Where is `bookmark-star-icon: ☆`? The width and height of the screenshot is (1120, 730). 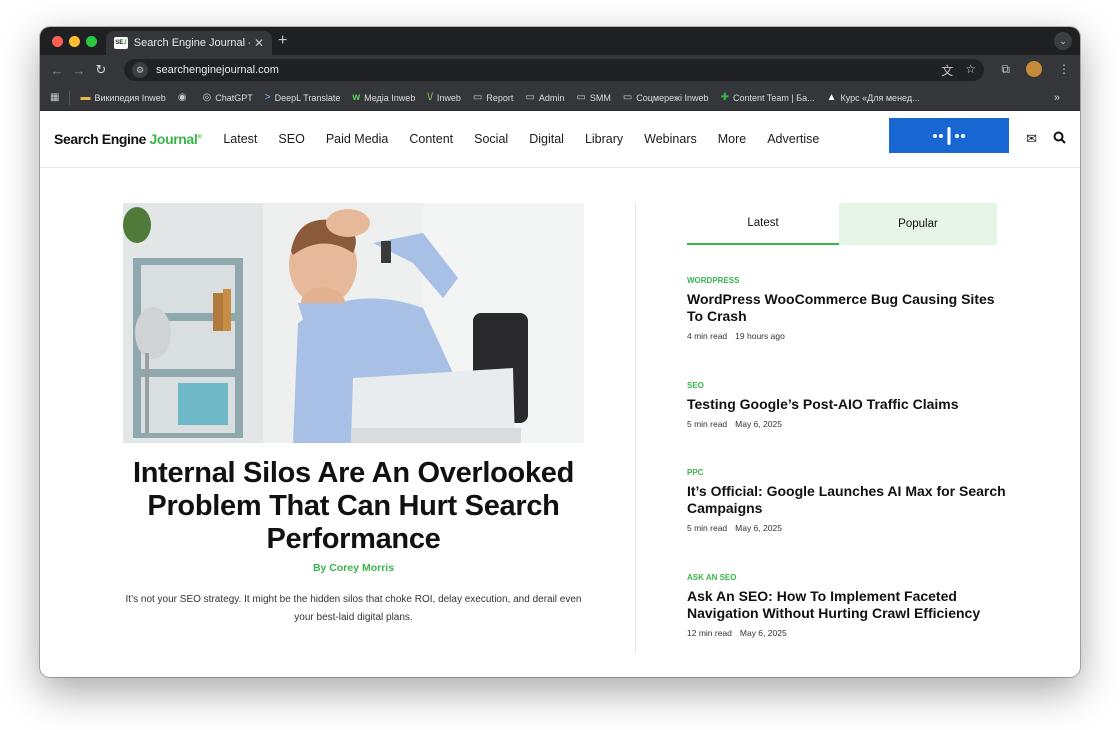 bookmark-star-icon: ☆ is located at coordinates (970, 70).